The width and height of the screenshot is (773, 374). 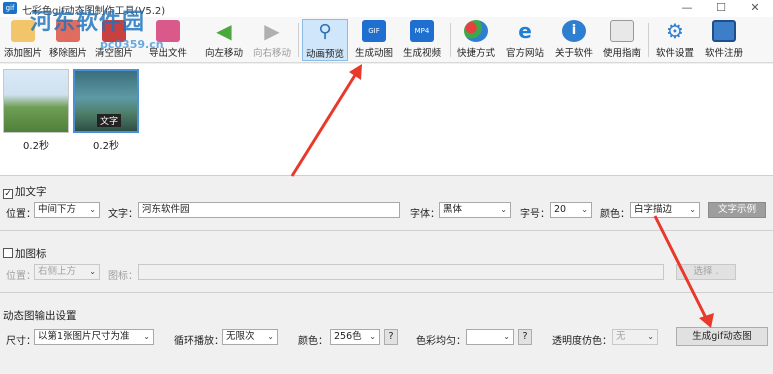 What do you see at coordinates (355, 337) in the screenshot?
I see `colors-select: 256色 ⌄` at bounding box center [355, 337].